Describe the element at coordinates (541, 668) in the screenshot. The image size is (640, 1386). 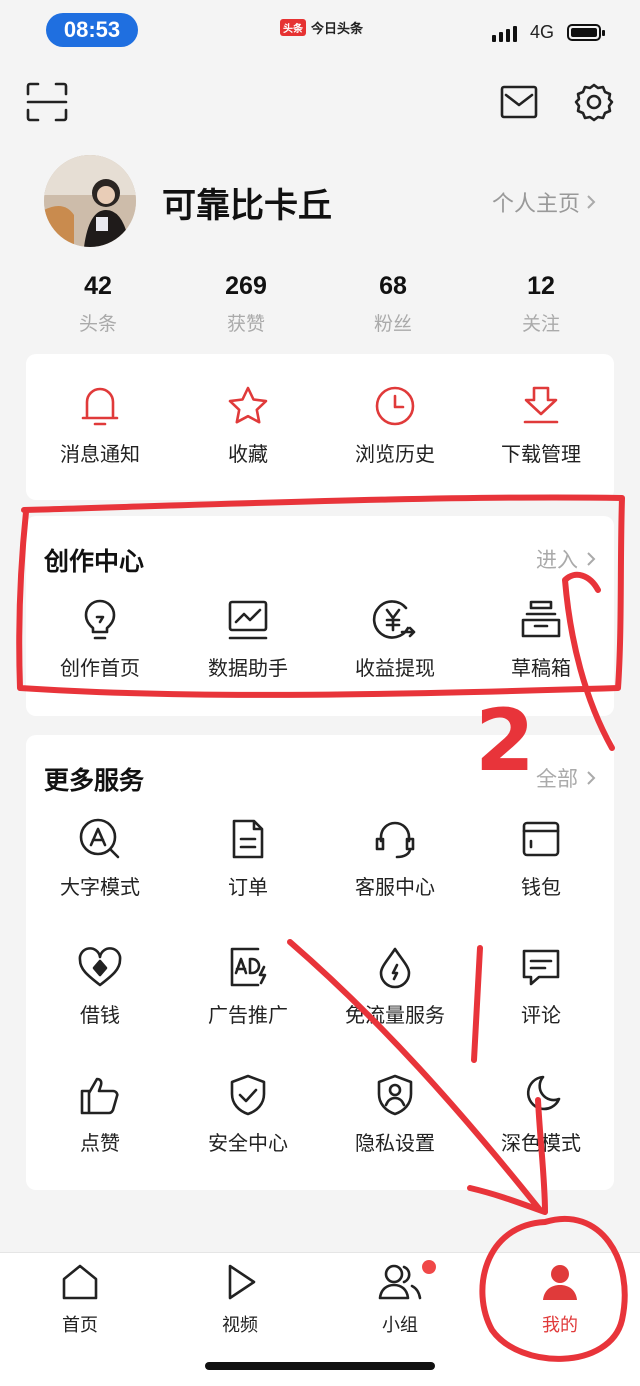
I see `creator-label: 草稿箱` at that location.